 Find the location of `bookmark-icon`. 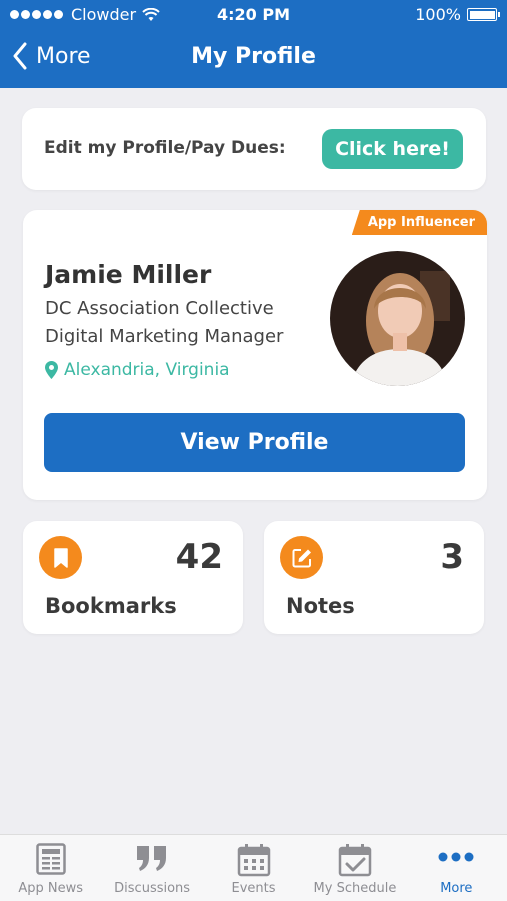

bookmark-icon is located at coordinates (60, 557).